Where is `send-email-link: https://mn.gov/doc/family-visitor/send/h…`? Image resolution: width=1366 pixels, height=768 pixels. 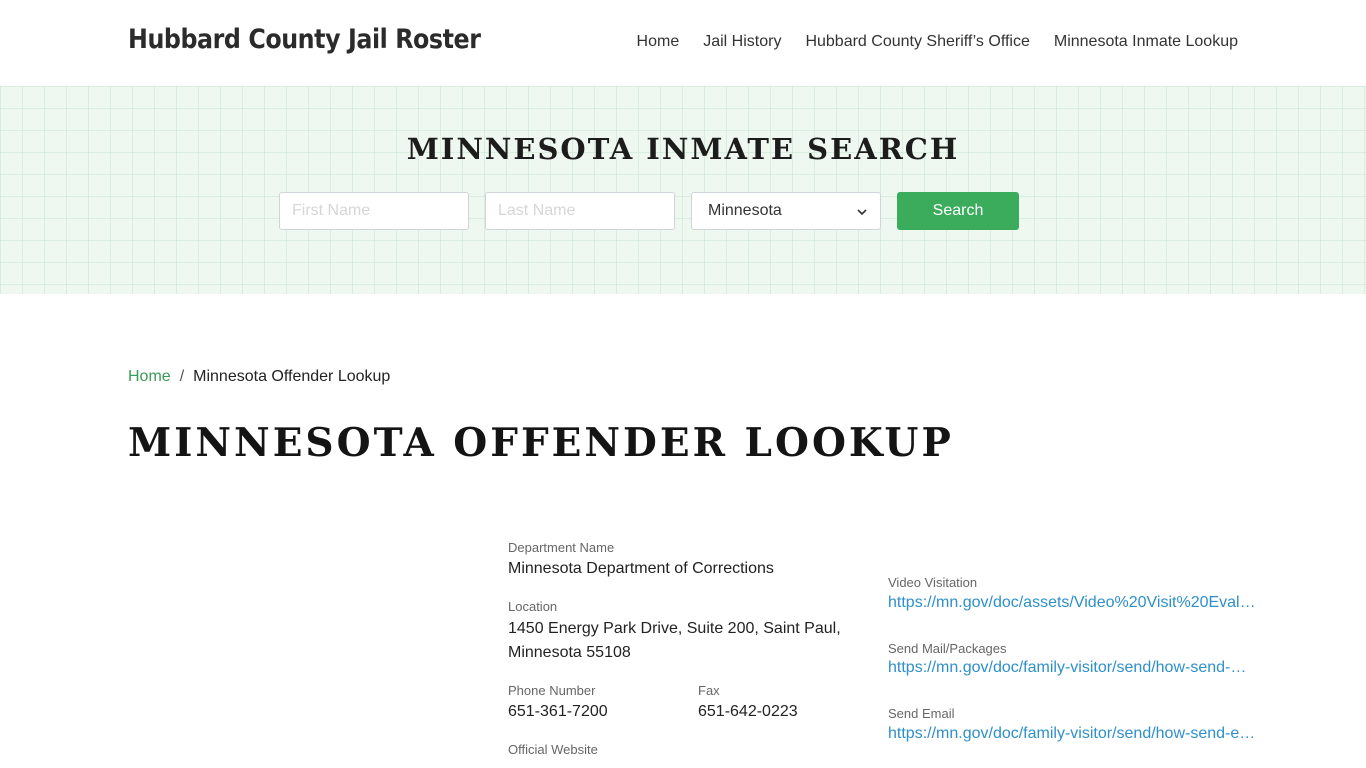 send-email-link: https://mn.gov/doc/family-visitor/send/h… is located at coordinates (1074, 734).